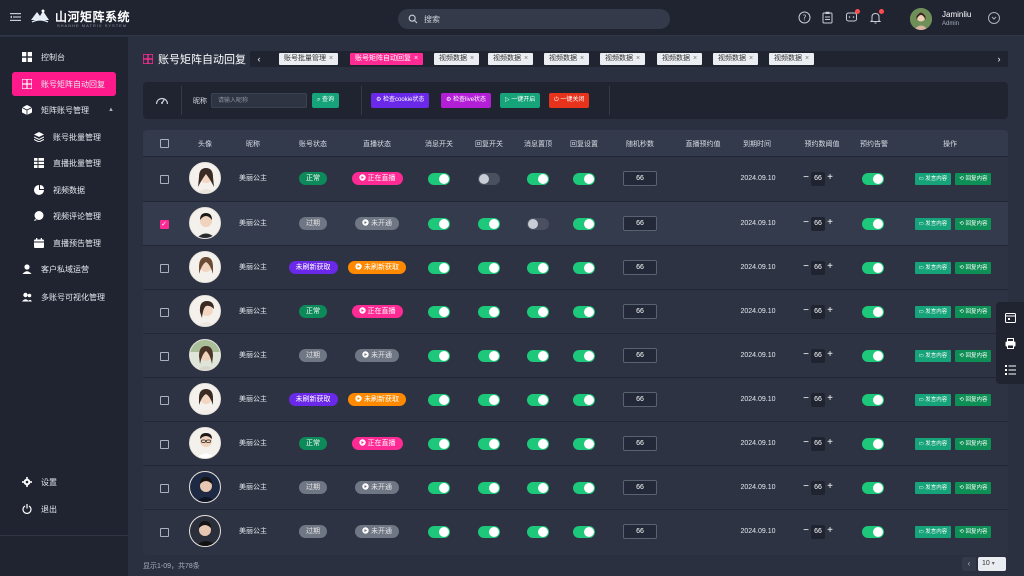  What do you see at coordinates (64, 509) in the screenshot?
I see `sidebar-item-logout: 退出` at bounding box center [64, 509].